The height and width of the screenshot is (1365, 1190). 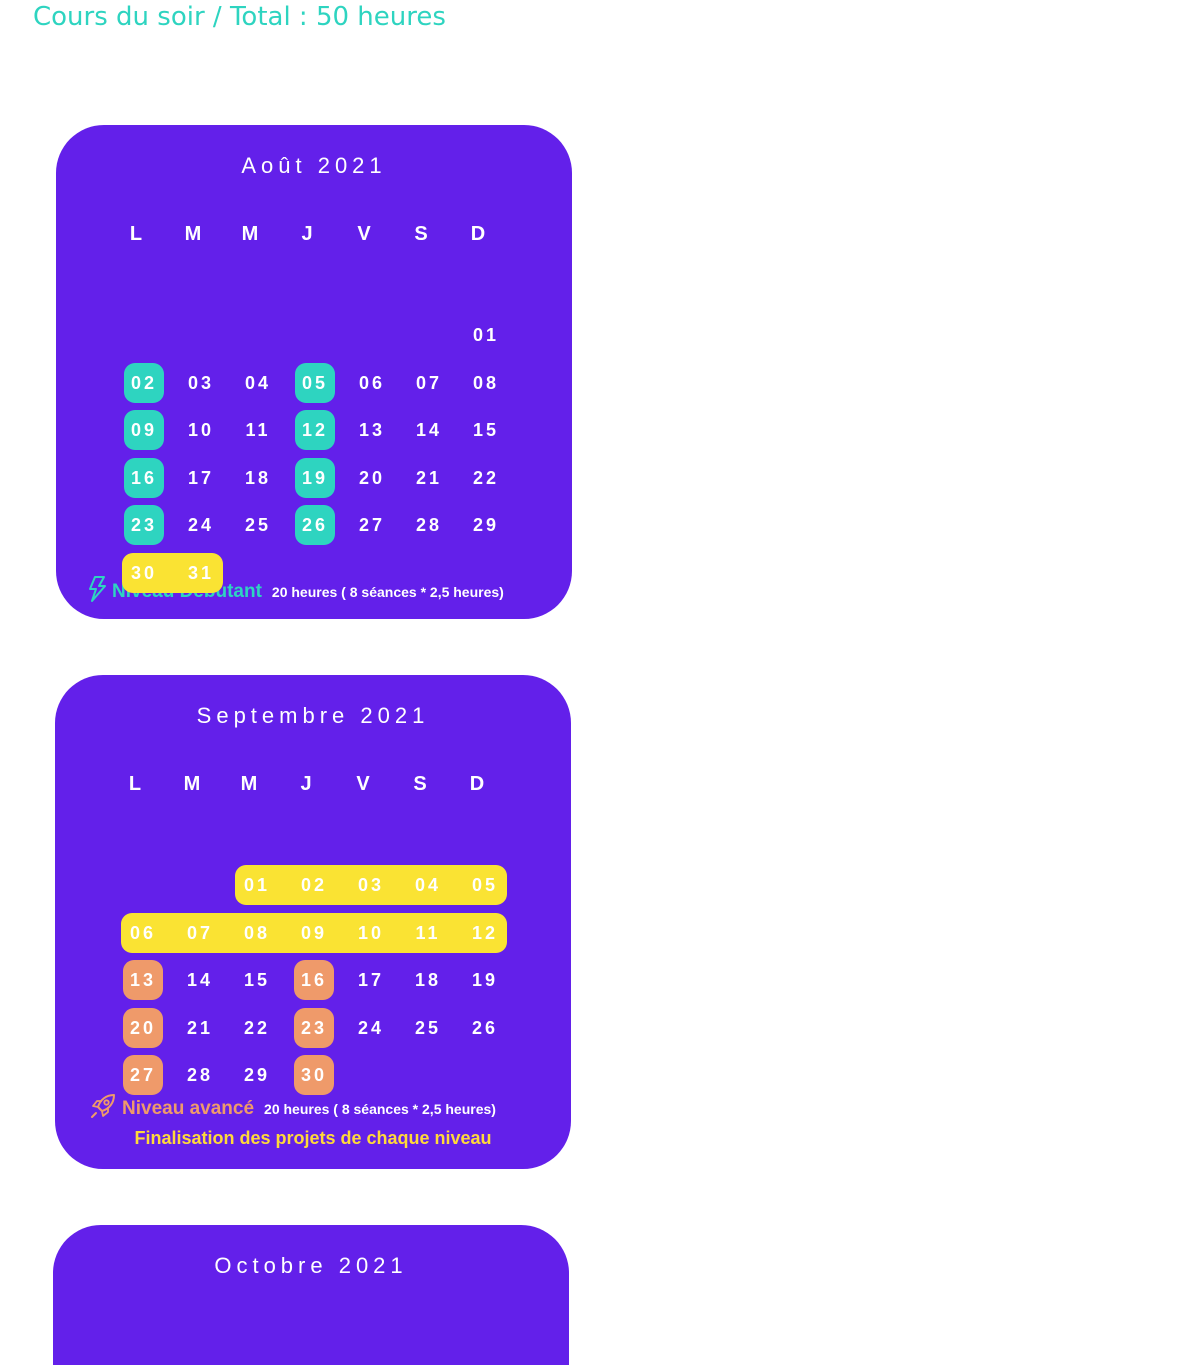 What do you see at coordinates (314, 165) in the screenshot?
I see `month-title: Août 2021` at bounding box center [314, 165].